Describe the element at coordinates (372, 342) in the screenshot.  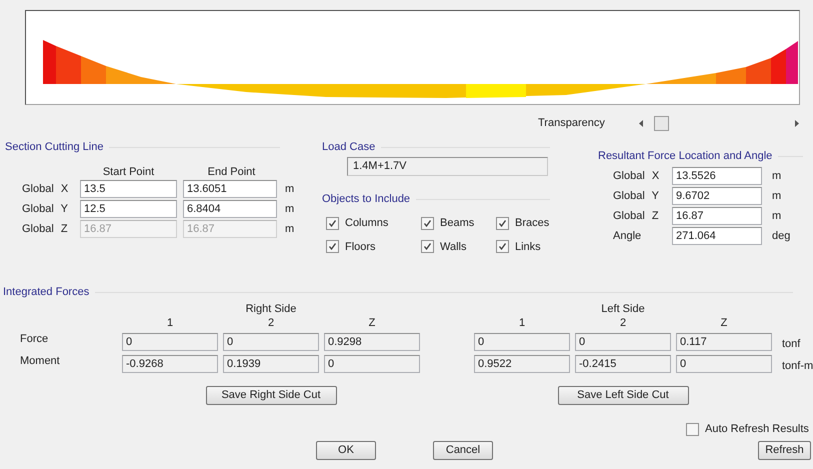
I see `input-field: 0.9298` at that location.